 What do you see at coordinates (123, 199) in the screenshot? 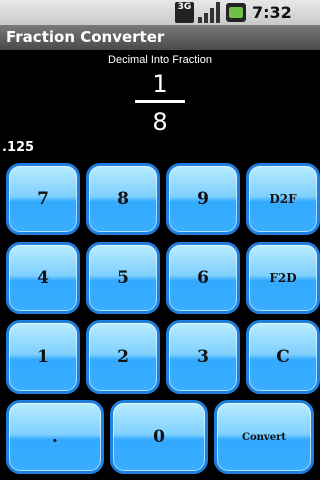
I see `key-8: 8` at bounding box center [123, 199].